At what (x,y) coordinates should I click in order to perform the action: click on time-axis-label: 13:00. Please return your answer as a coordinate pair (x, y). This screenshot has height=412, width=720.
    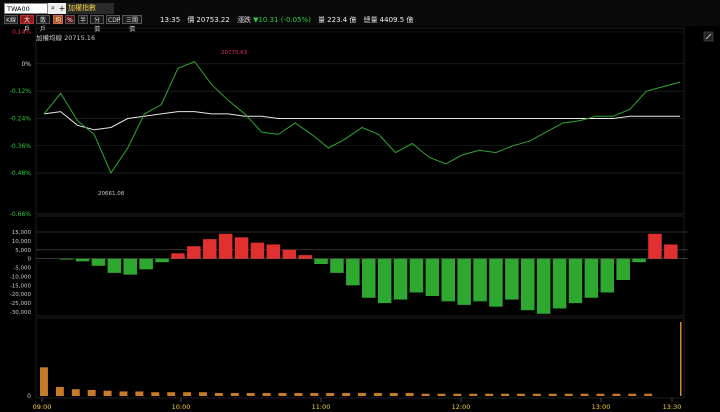
    Looking at the image, I should click on (601, 407).